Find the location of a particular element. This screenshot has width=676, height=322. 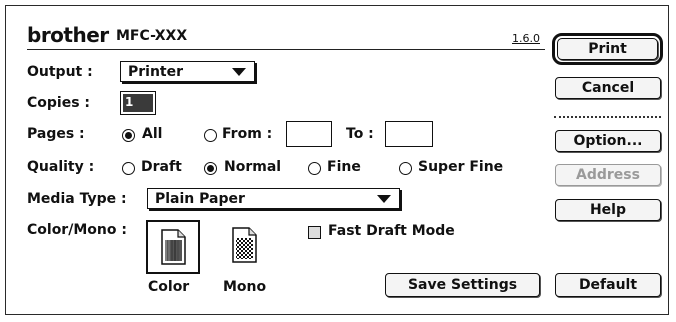

save-settings-button-label: Save Settings is located at coordinates (462, 285).